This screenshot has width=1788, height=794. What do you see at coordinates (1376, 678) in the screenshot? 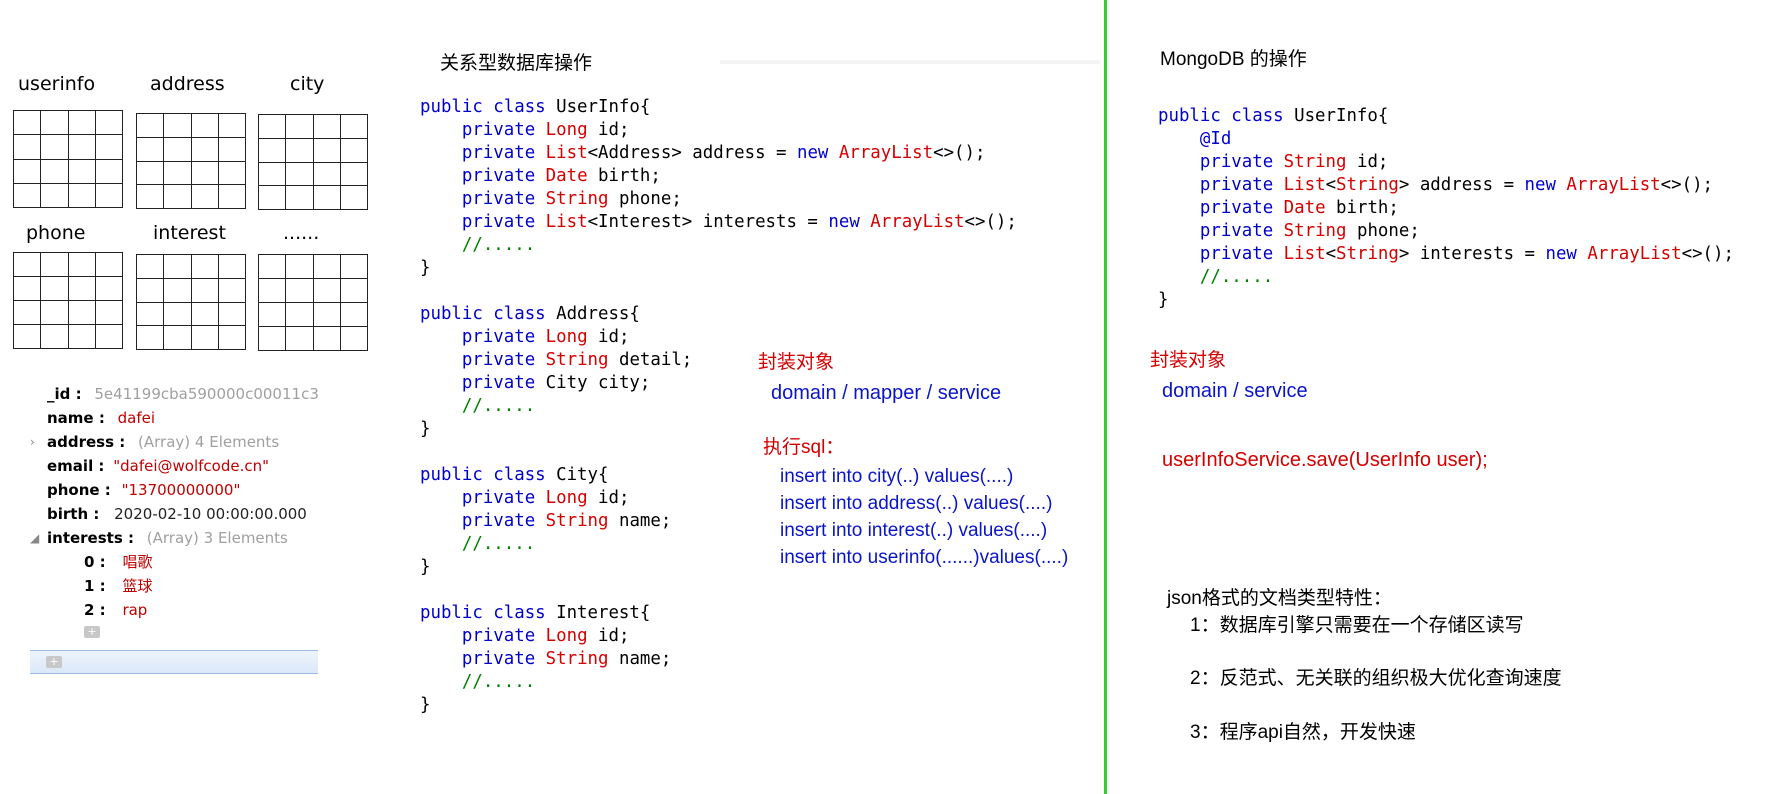
I see `feature-item: 2：反范式、无关联的组织极大优化查询速度` at bounding box center [1376, 678].